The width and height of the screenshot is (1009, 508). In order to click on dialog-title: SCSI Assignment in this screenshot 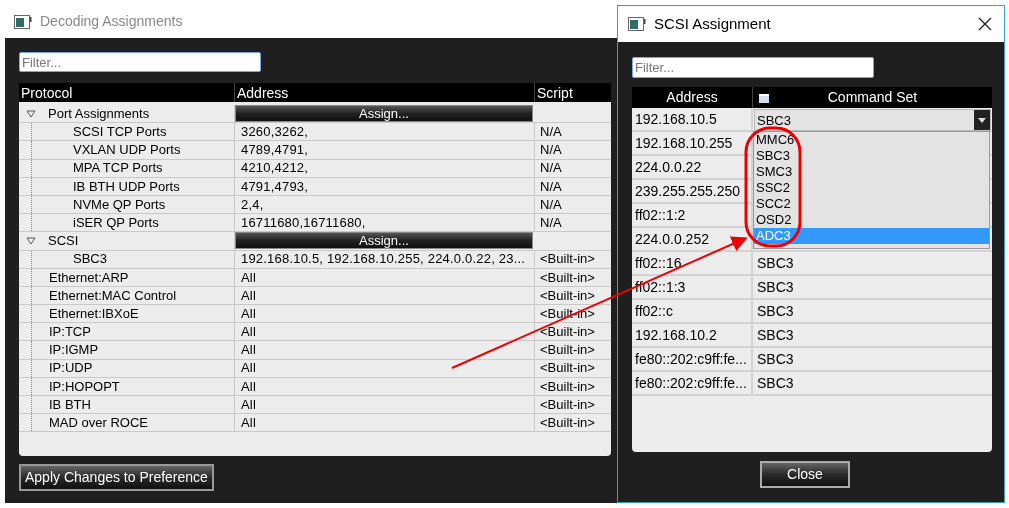, I will do `click(712, 23)`.